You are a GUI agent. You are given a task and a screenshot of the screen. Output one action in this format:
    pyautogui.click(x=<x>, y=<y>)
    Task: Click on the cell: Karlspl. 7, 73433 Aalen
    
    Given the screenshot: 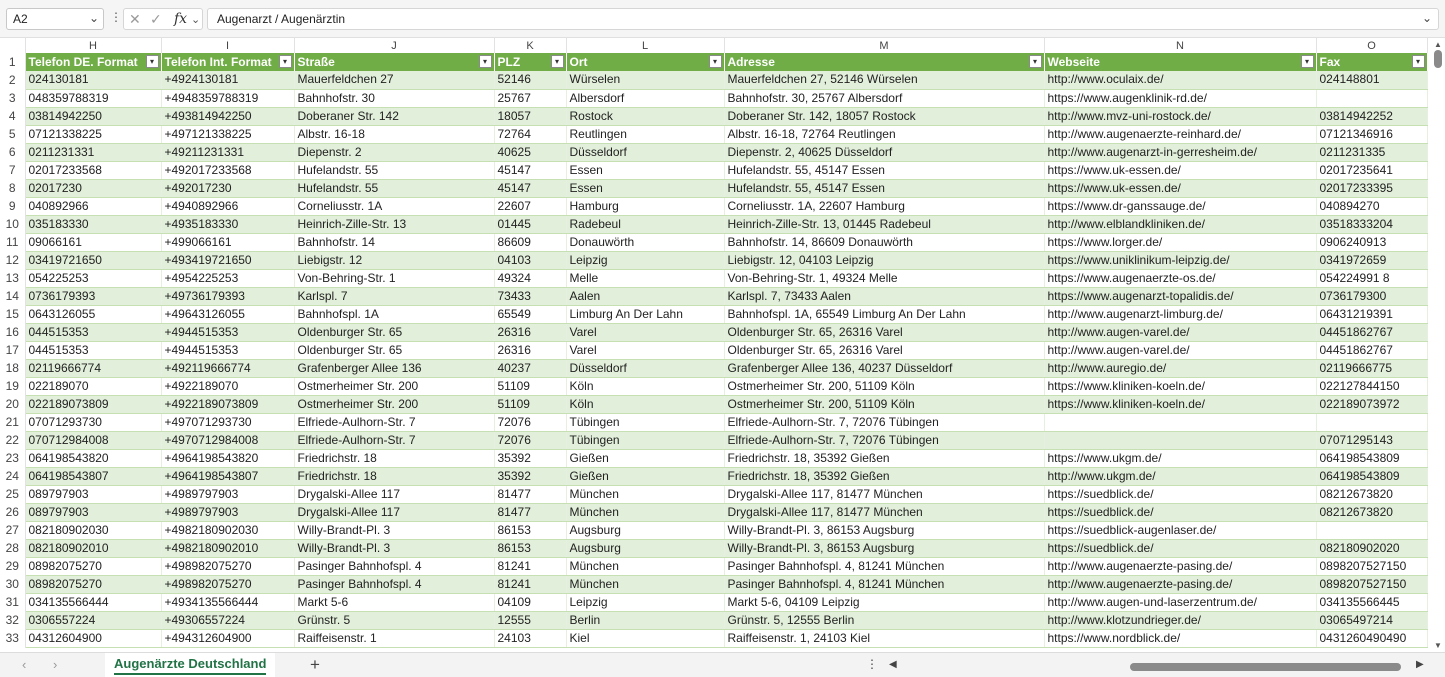 What is the action you would take?
    pyautogui.click(x=884, y=296)
    